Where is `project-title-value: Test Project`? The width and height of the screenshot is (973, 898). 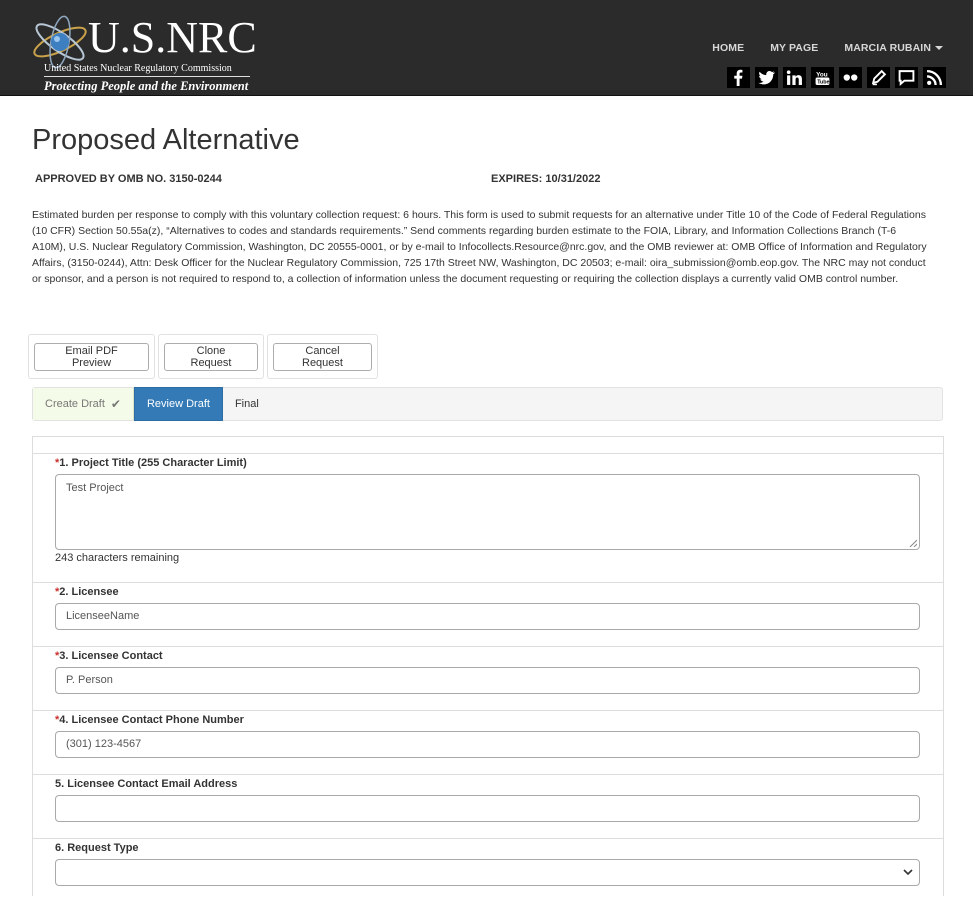
project-title-value: Test Project is located at coordinates (95, 488).